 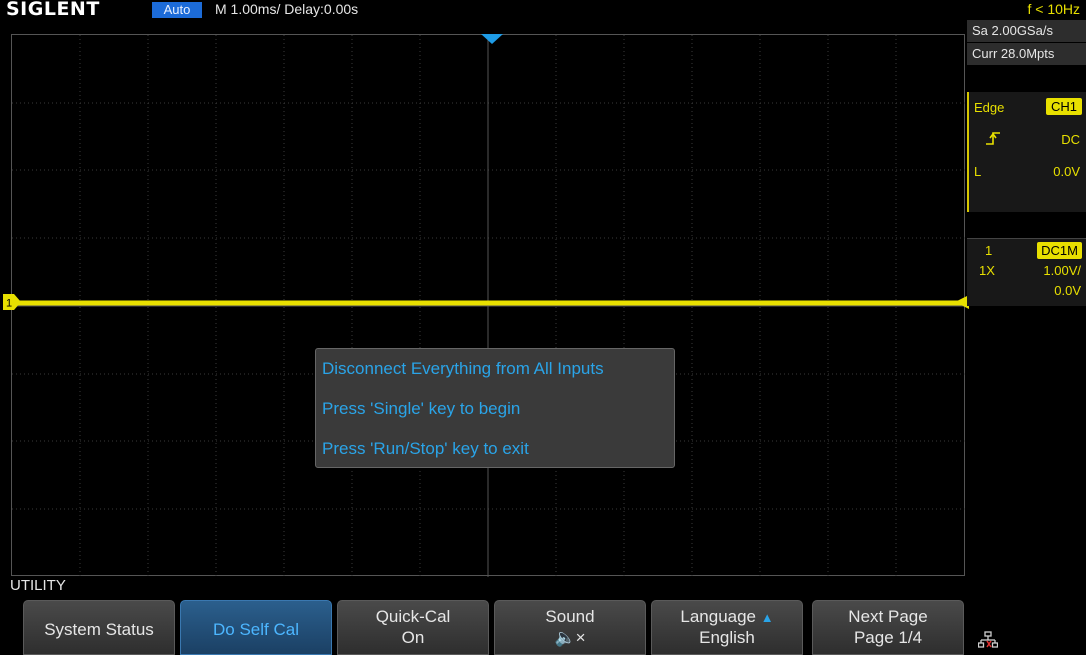 I want to click on system-status-button: System Status, so click(x=99, y=627).